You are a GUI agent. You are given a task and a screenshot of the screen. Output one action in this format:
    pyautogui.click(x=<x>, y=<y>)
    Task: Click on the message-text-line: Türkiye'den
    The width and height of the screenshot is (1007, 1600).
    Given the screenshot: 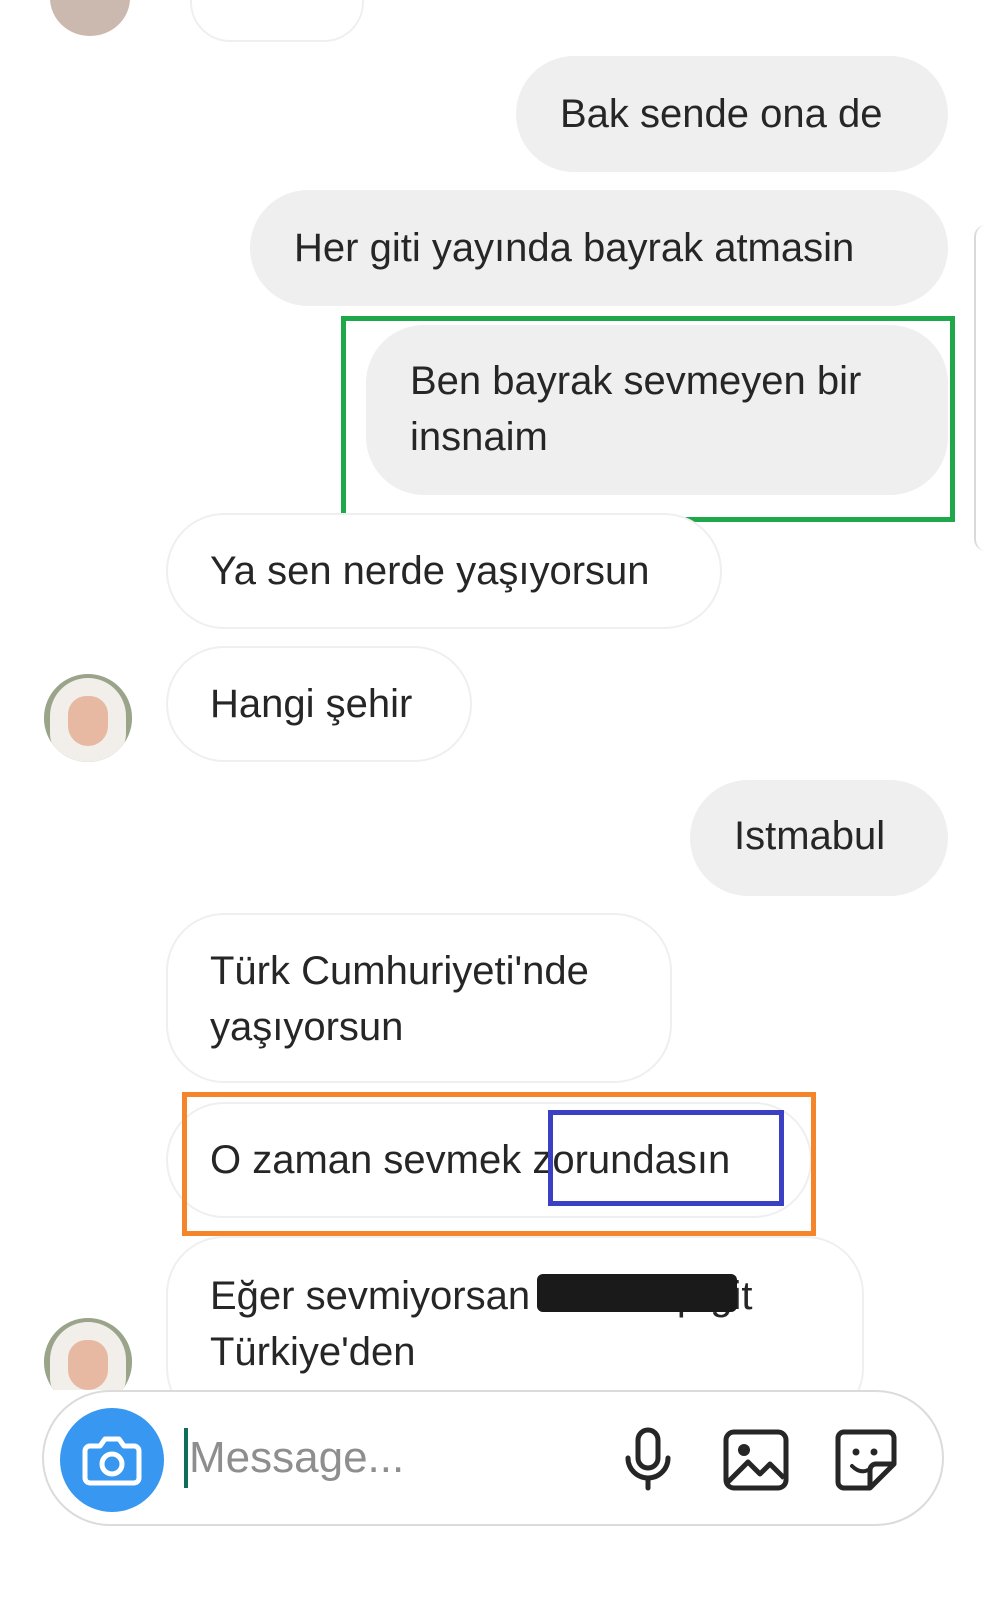 What is the action you would take?
    pyautogui.click(x=313, y=1352)
    